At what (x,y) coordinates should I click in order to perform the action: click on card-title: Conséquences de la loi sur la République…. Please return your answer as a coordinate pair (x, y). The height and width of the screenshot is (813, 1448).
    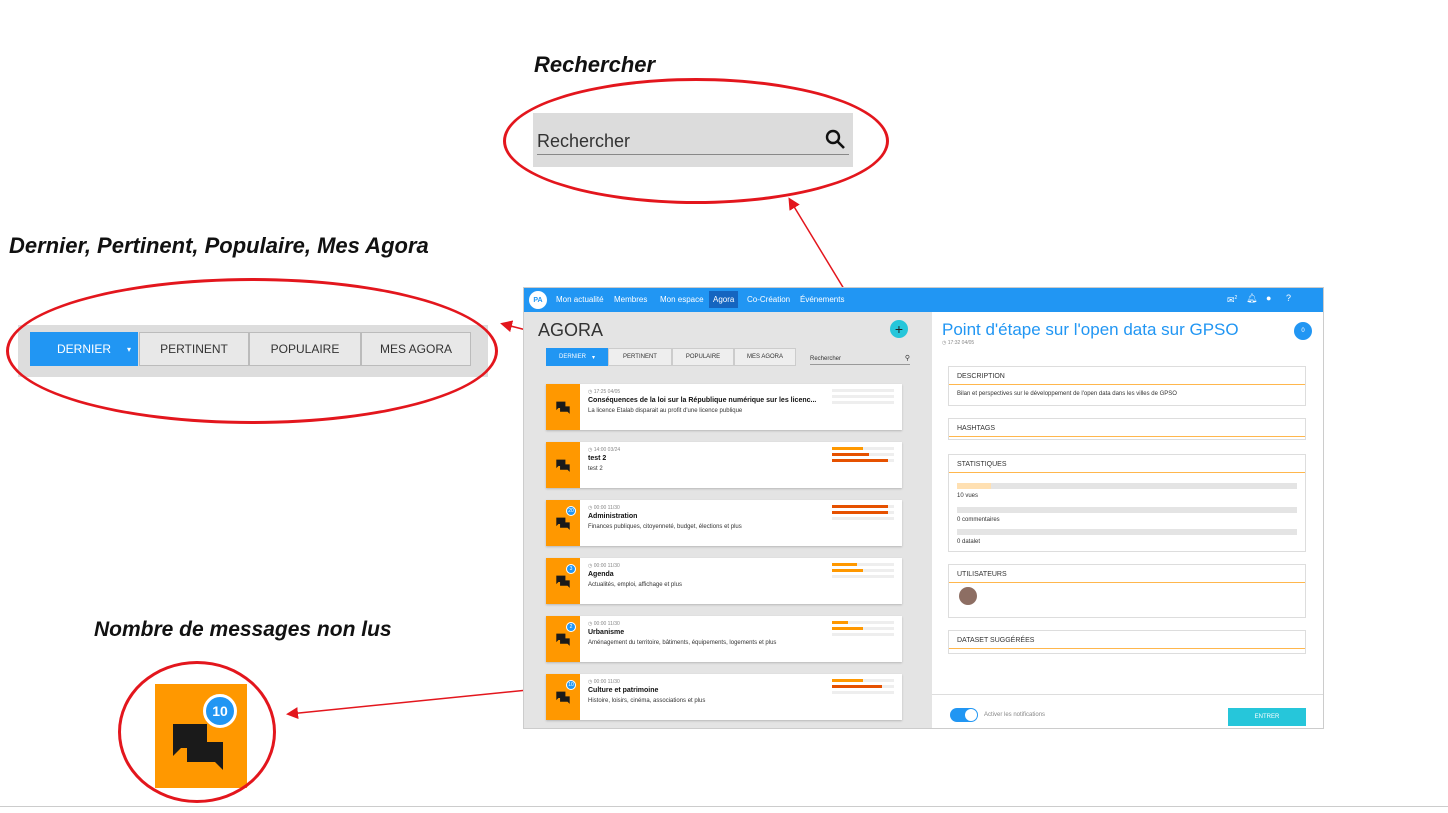
    Looking at the image, I should click on (702, 400).